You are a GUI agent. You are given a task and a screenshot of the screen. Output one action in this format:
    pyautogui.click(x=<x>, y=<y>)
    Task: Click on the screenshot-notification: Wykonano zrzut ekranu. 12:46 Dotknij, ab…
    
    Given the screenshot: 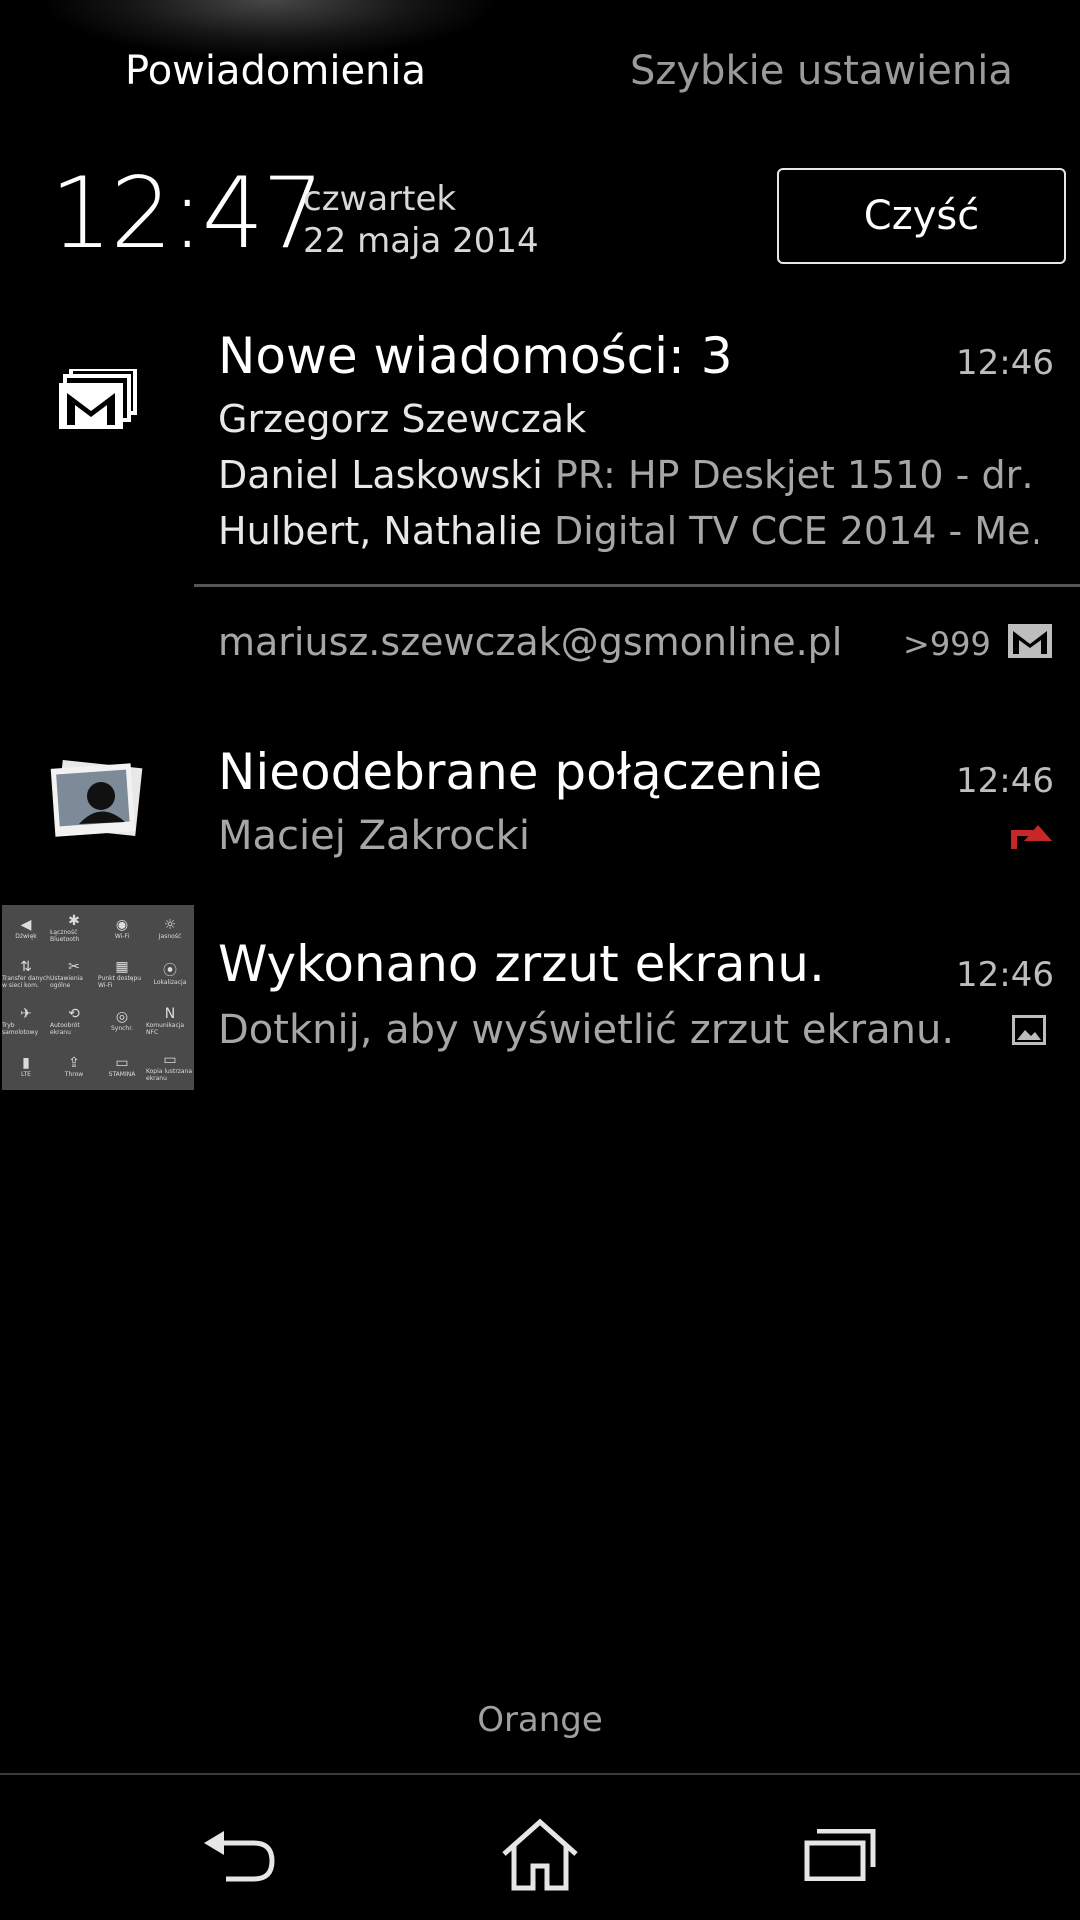 What is the action you would take?
    pyautogui.click(x=540, y=1000)
    